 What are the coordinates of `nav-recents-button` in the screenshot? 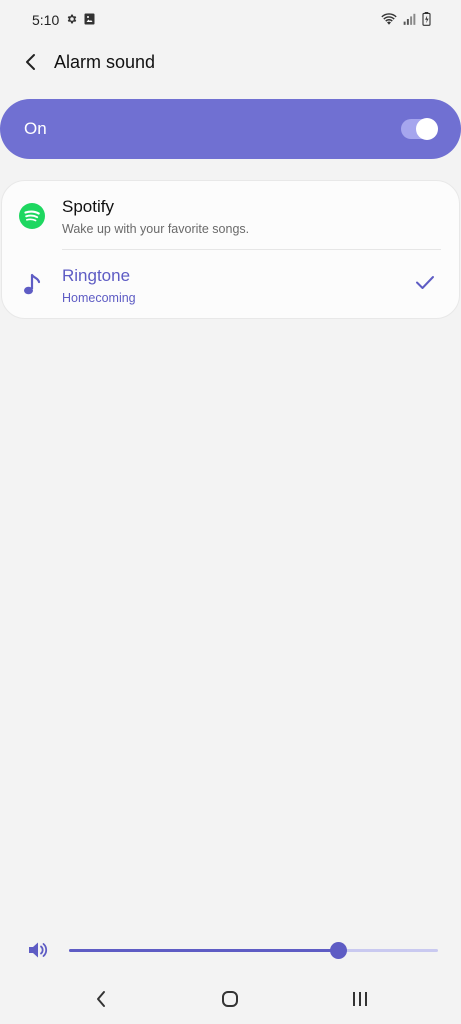 It's located at (360, 1001).